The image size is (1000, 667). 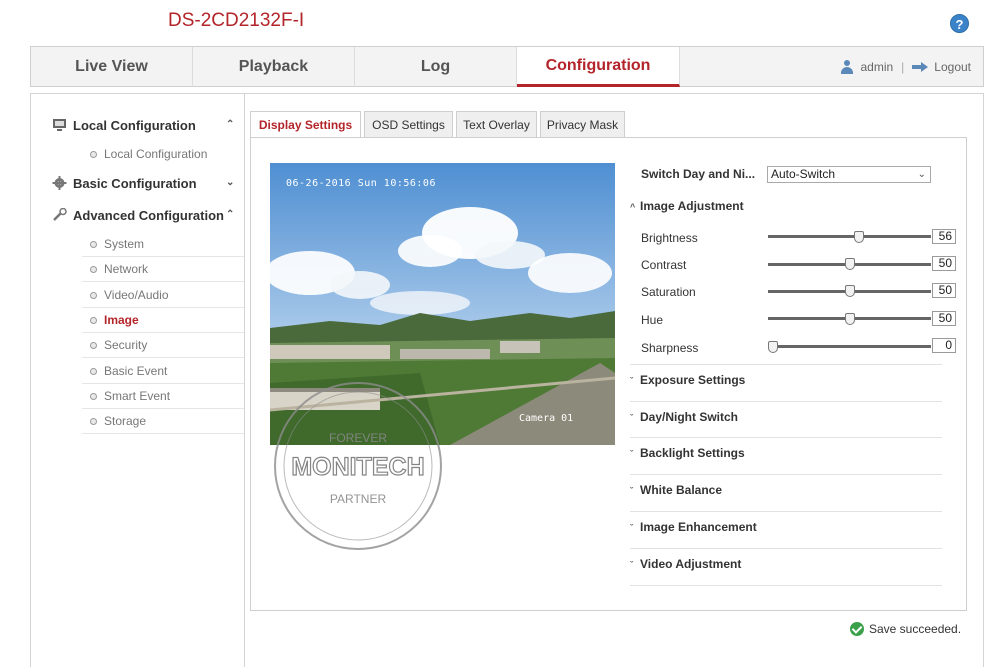 What do you see at coordinates (684, 417) in the screenshot?
I see `section-day-night-switch: ˇ Day/Night Switch` at bounding box center [684, 417].